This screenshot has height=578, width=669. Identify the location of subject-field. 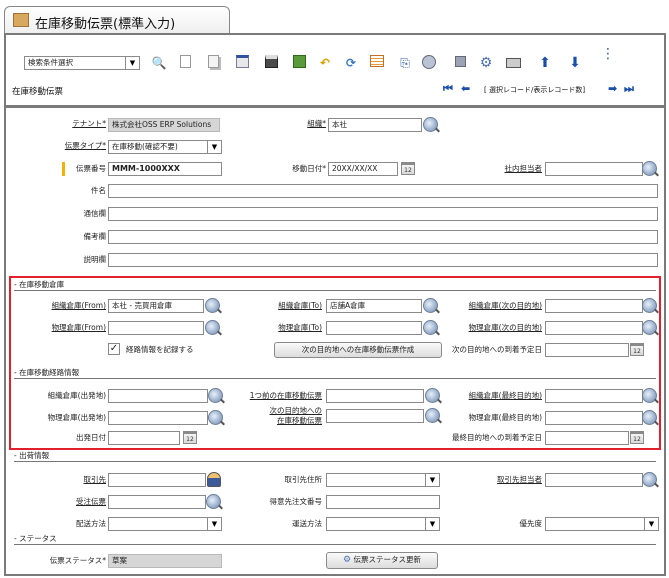
(383, 191).